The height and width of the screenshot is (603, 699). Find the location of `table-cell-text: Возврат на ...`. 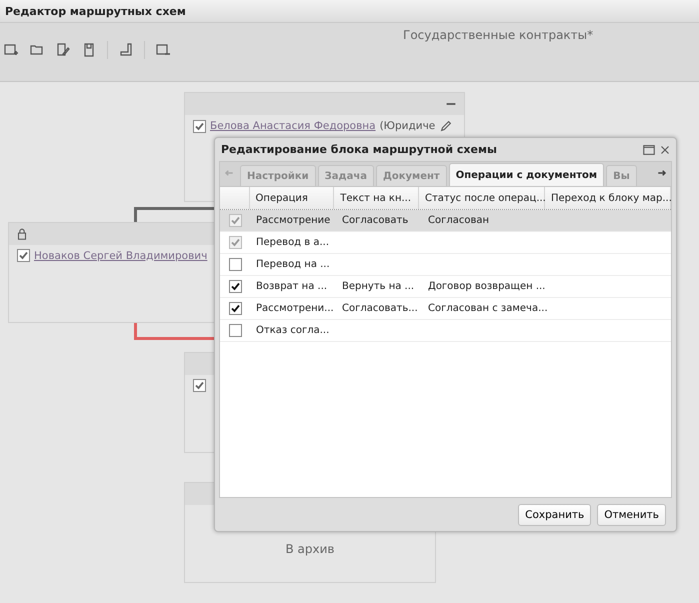

table-cell-text: Возврат на ... is located at coordinates (291, 286).